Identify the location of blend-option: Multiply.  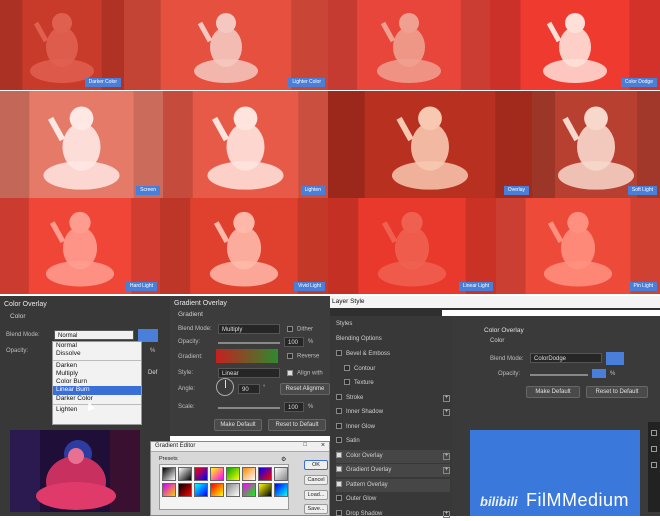
(97, 374).